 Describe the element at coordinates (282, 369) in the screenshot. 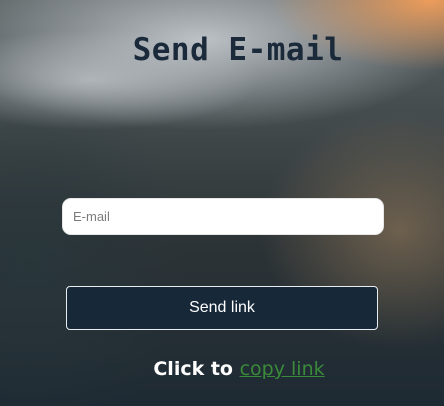

I see `copy-link: copy link` at that location.